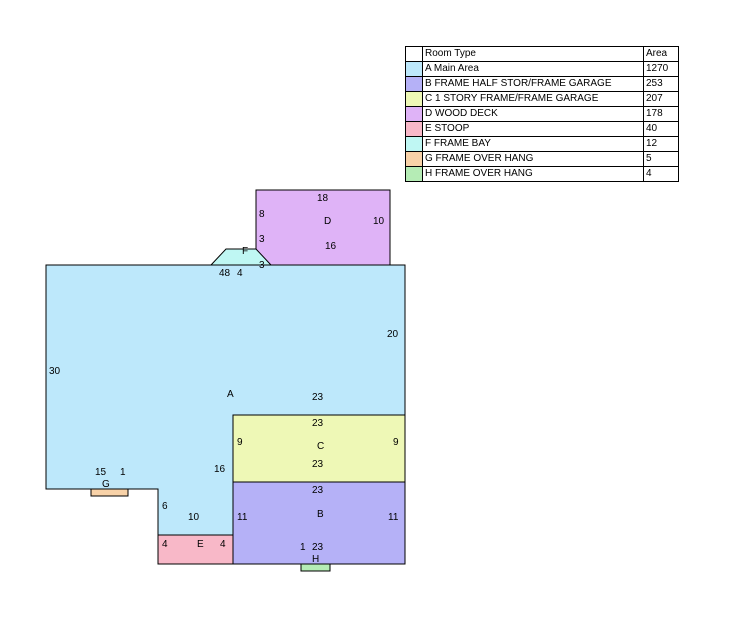 The height and width of the screenshot is (617, 730). Describe the element at coordinates (315, 567) in the screenshot. I see `area-h-shape` at that location.